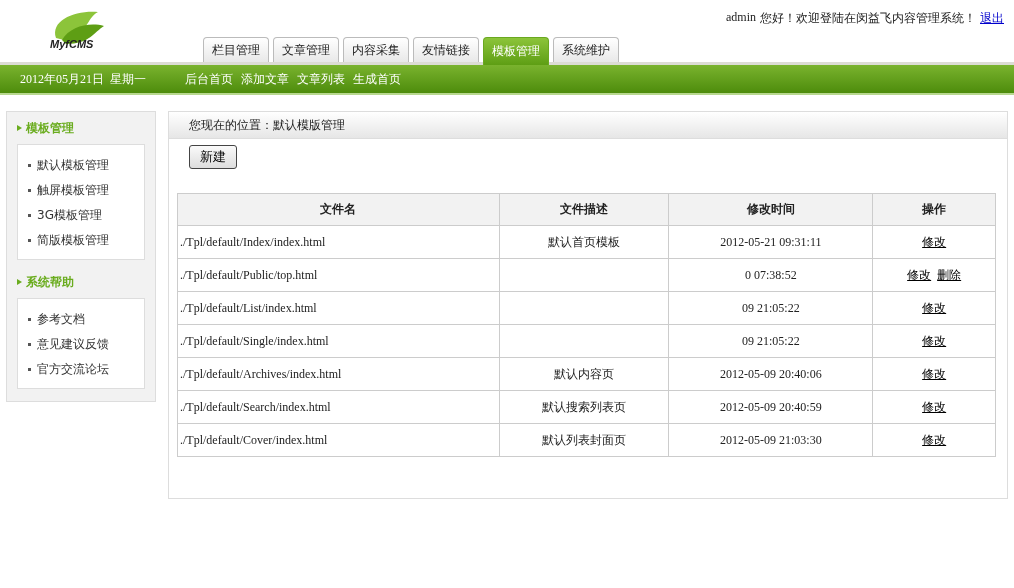 The height and width of the screenshot is (588, 1014). I want to click on sidebar-item: 意见建议反馈, so click(73, 344).